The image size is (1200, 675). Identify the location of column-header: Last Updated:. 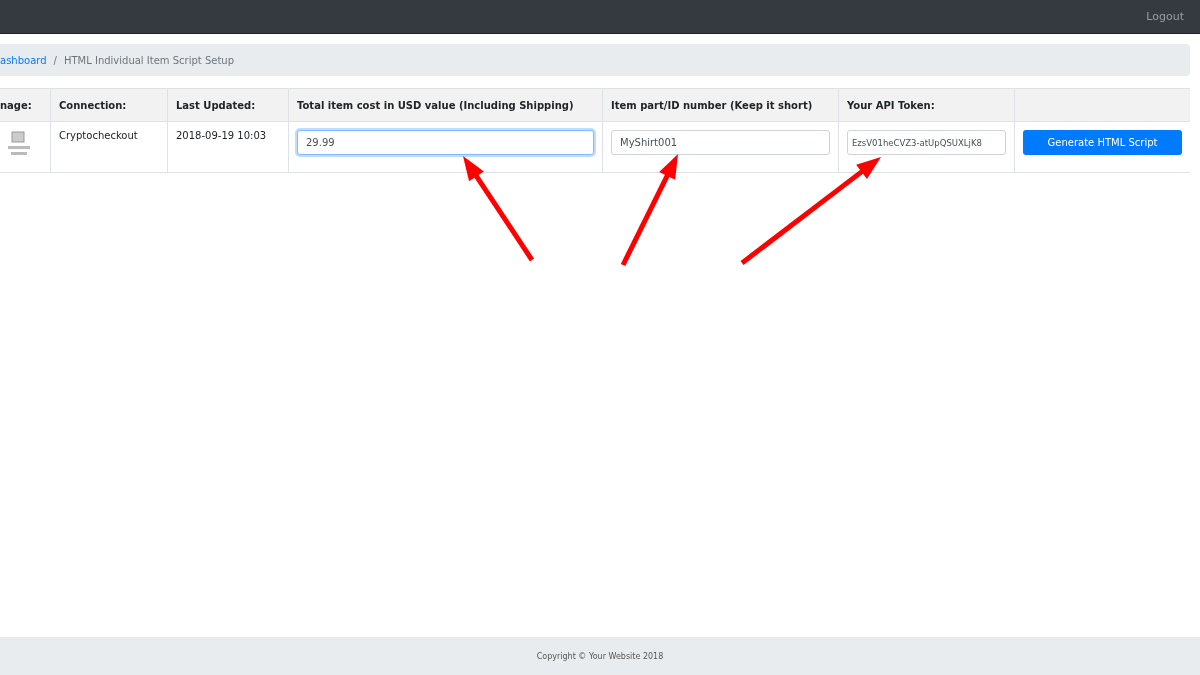
(227, 105).